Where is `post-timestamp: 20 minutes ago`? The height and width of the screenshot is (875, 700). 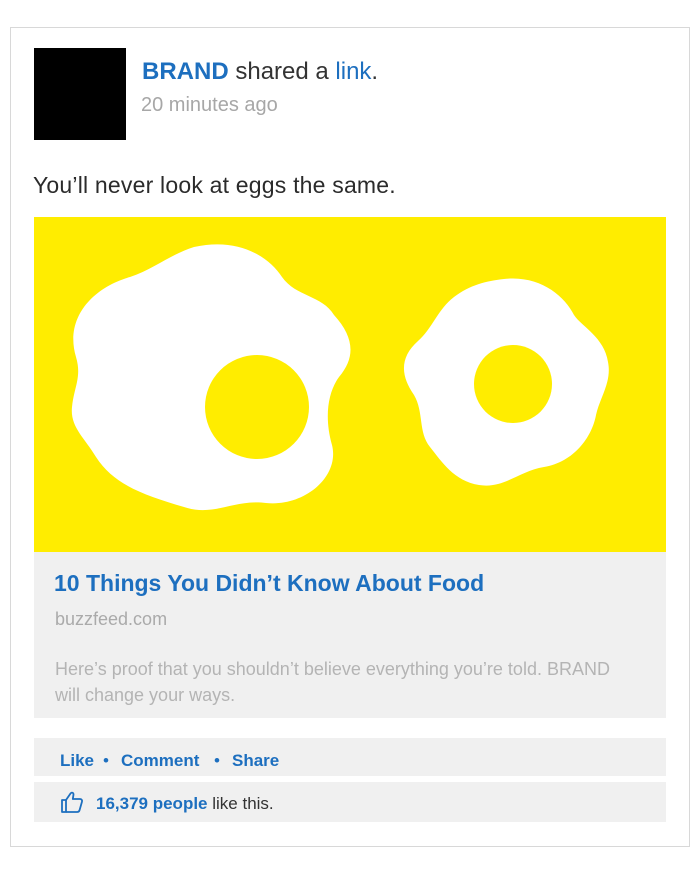
post-timestamp: 20 minutes ago is located at coordinates (209, 105).